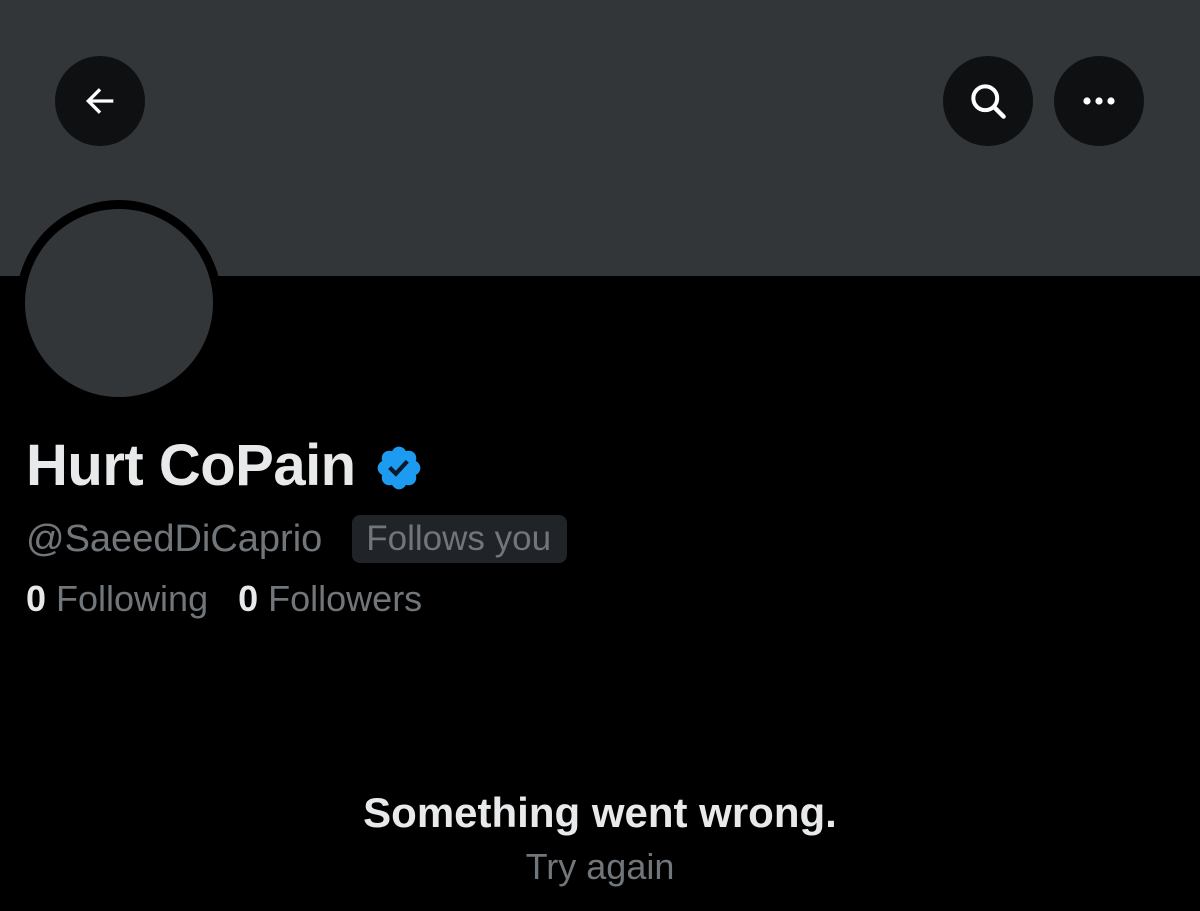 Image resolution: width=1200 pixels, height=911 pixels. I want to click on followers-link: 0 Followers, so click(330, 599).